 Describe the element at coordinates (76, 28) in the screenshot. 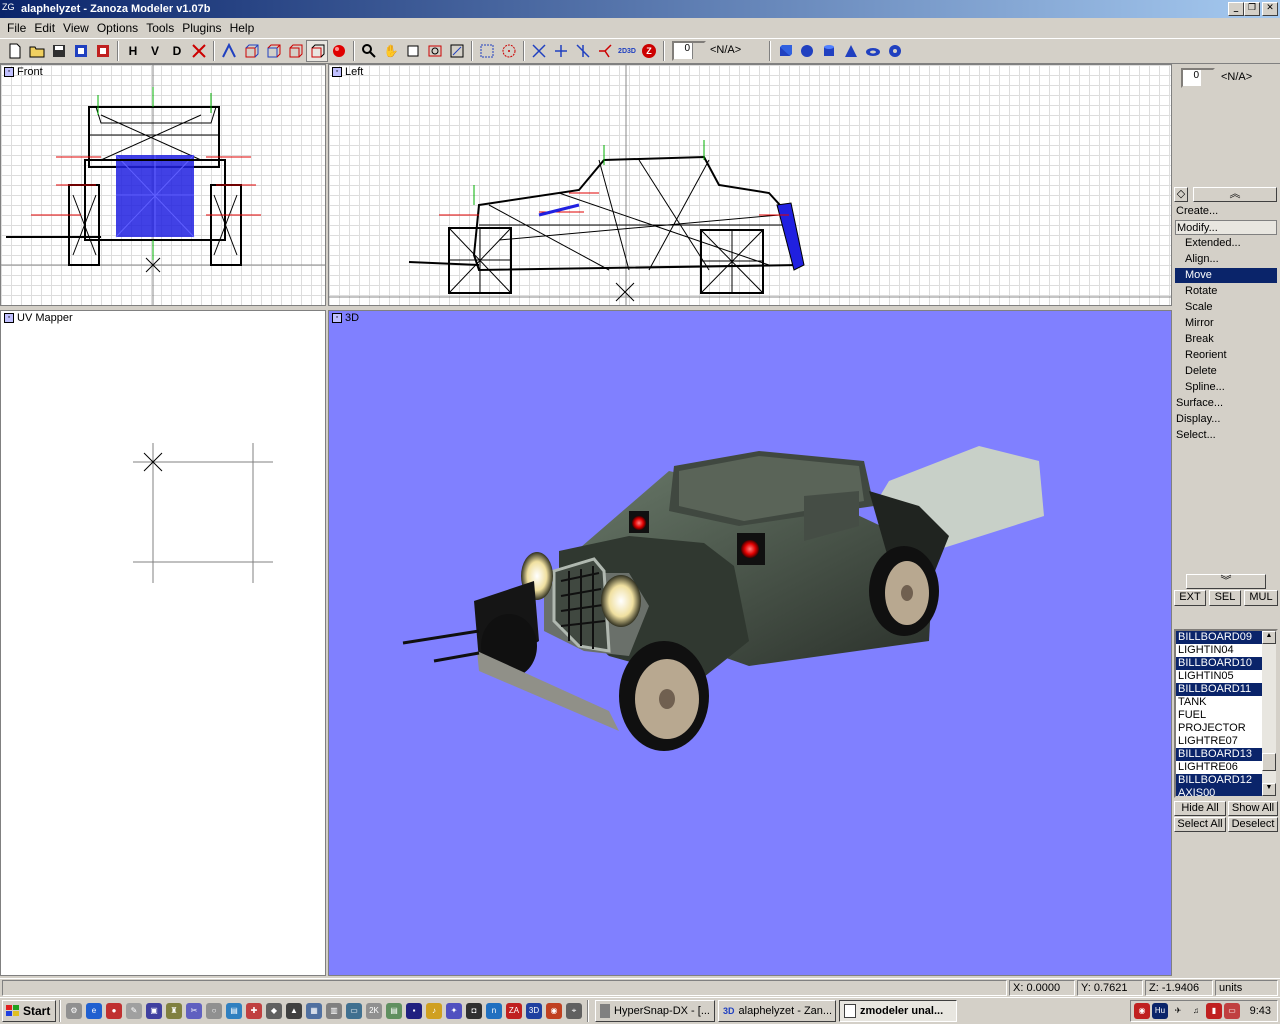

I see `menu-view: View` at that location.